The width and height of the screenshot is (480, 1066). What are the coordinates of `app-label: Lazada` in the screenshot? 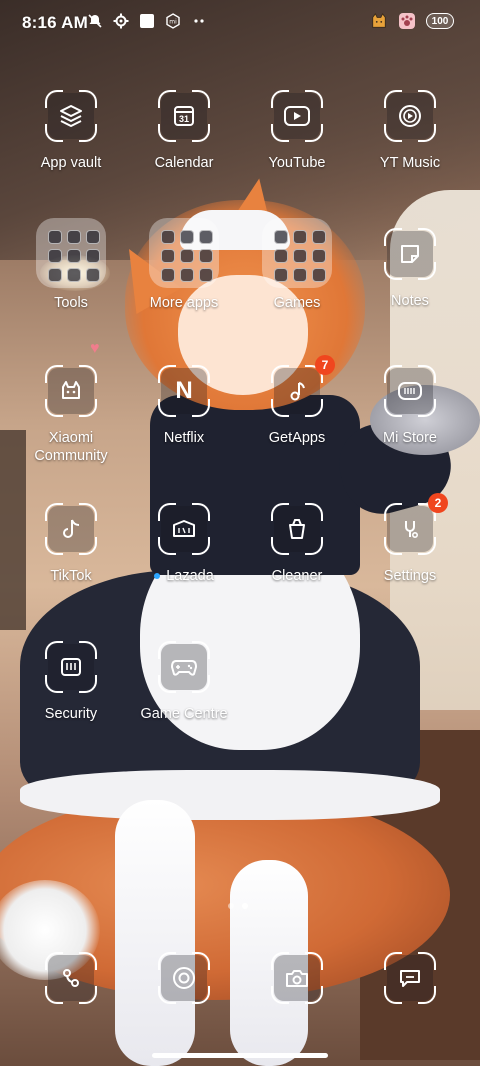 It's located at (184, 576).